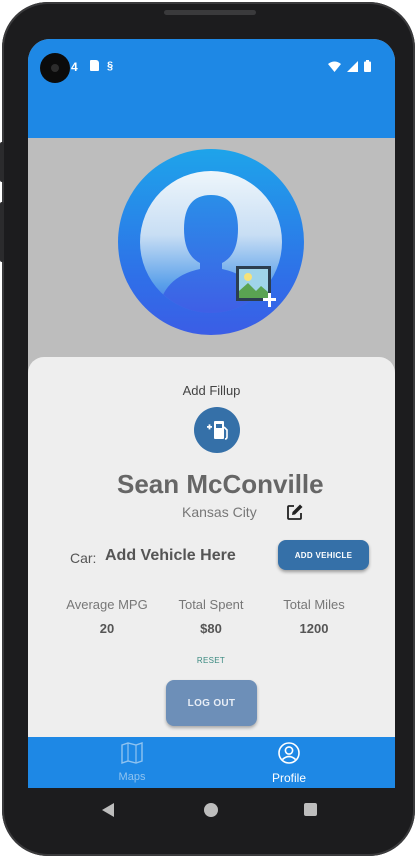  I want to click on stat-value: 20, so click(107, 628).